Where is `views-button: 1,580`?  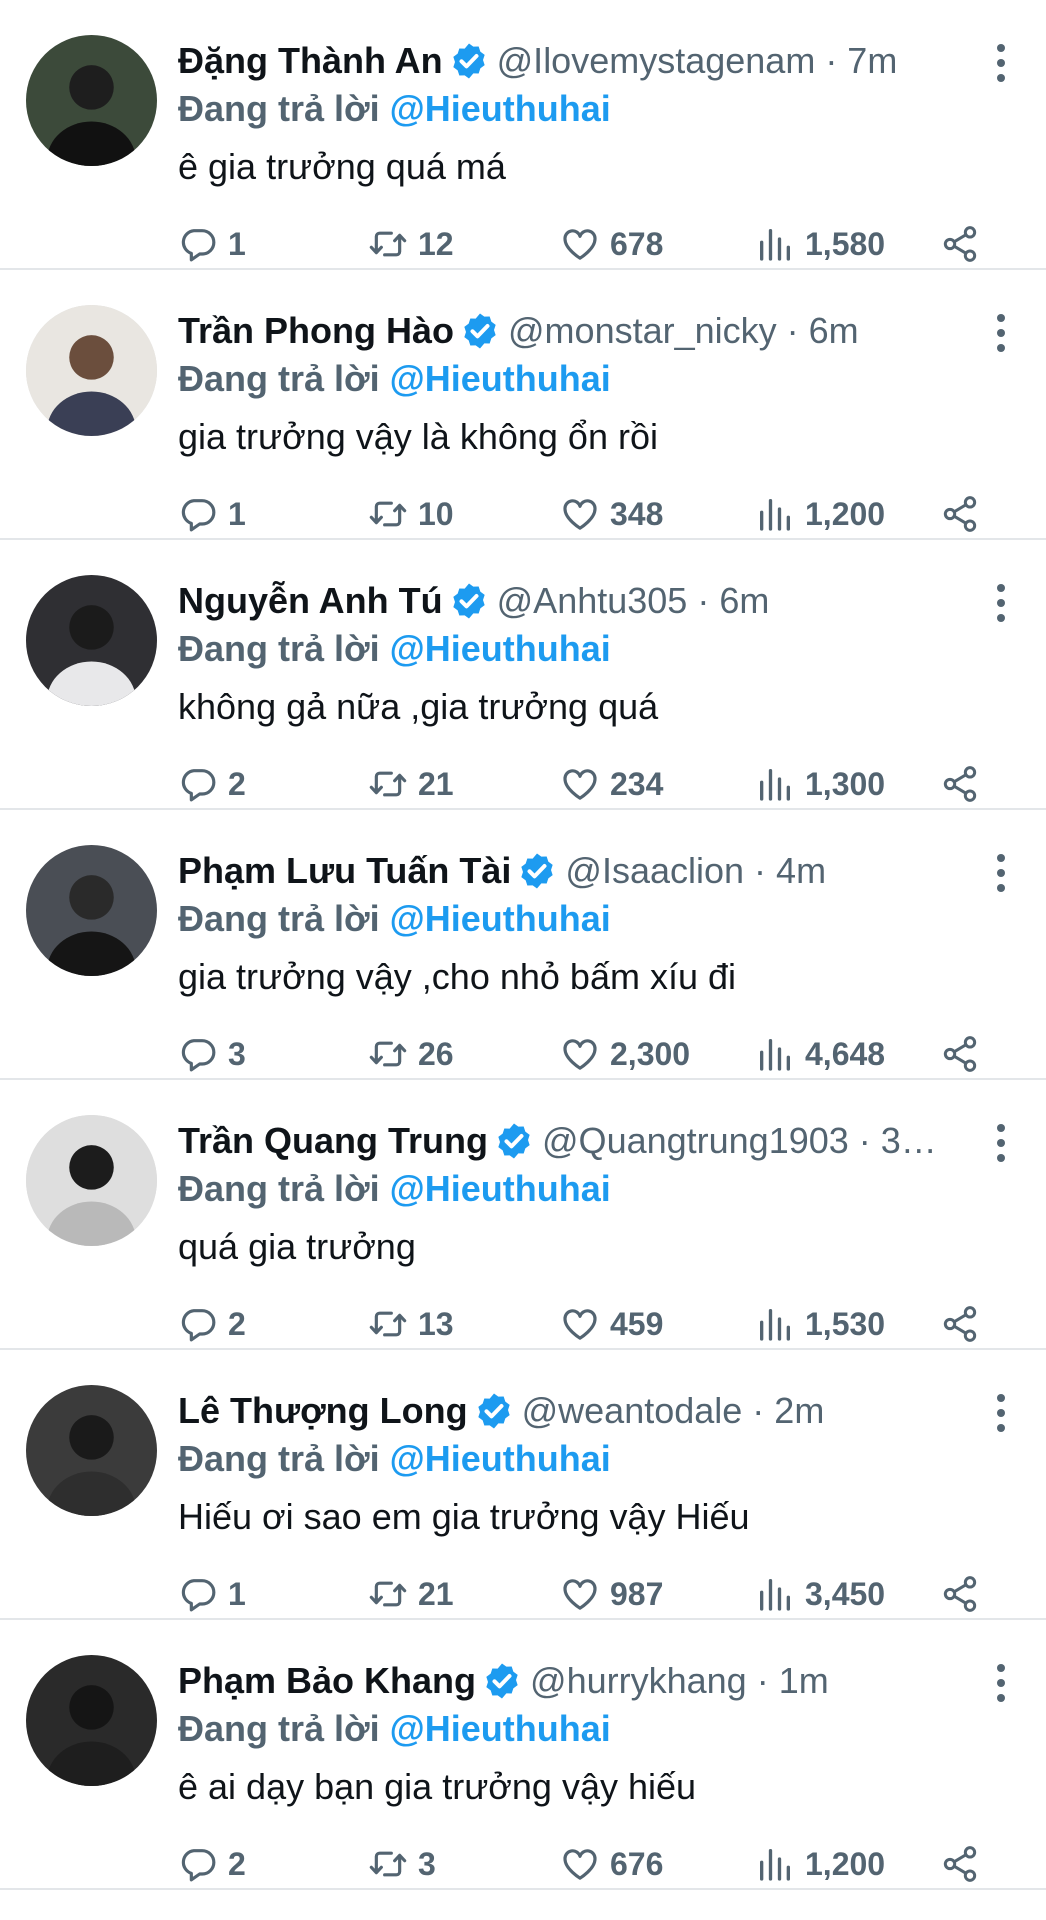 views-button: 1,580 is located at coordinates (820, 244).